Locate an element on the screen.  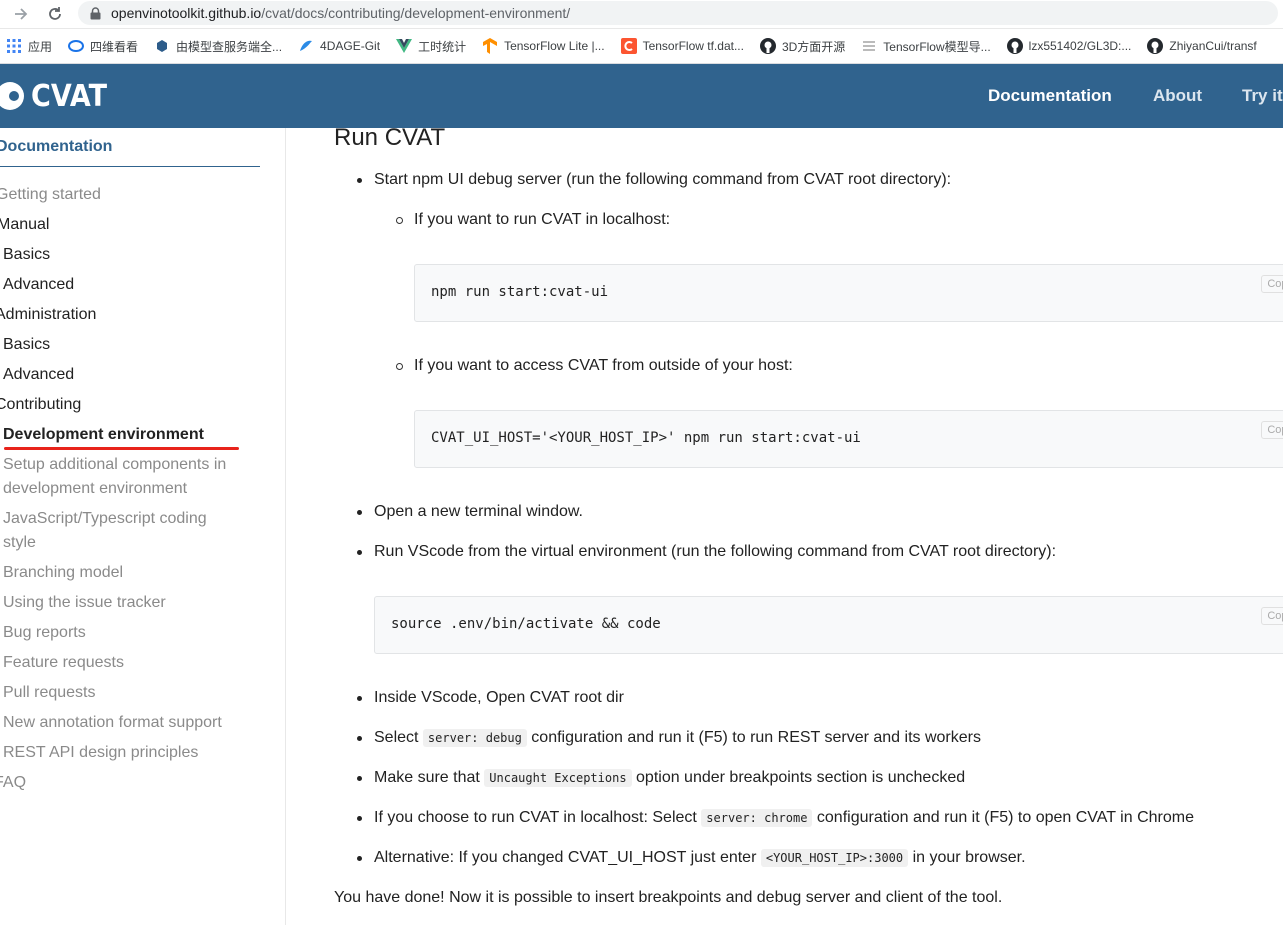
logo-text: CVAT is located at coordinates (69, 96).